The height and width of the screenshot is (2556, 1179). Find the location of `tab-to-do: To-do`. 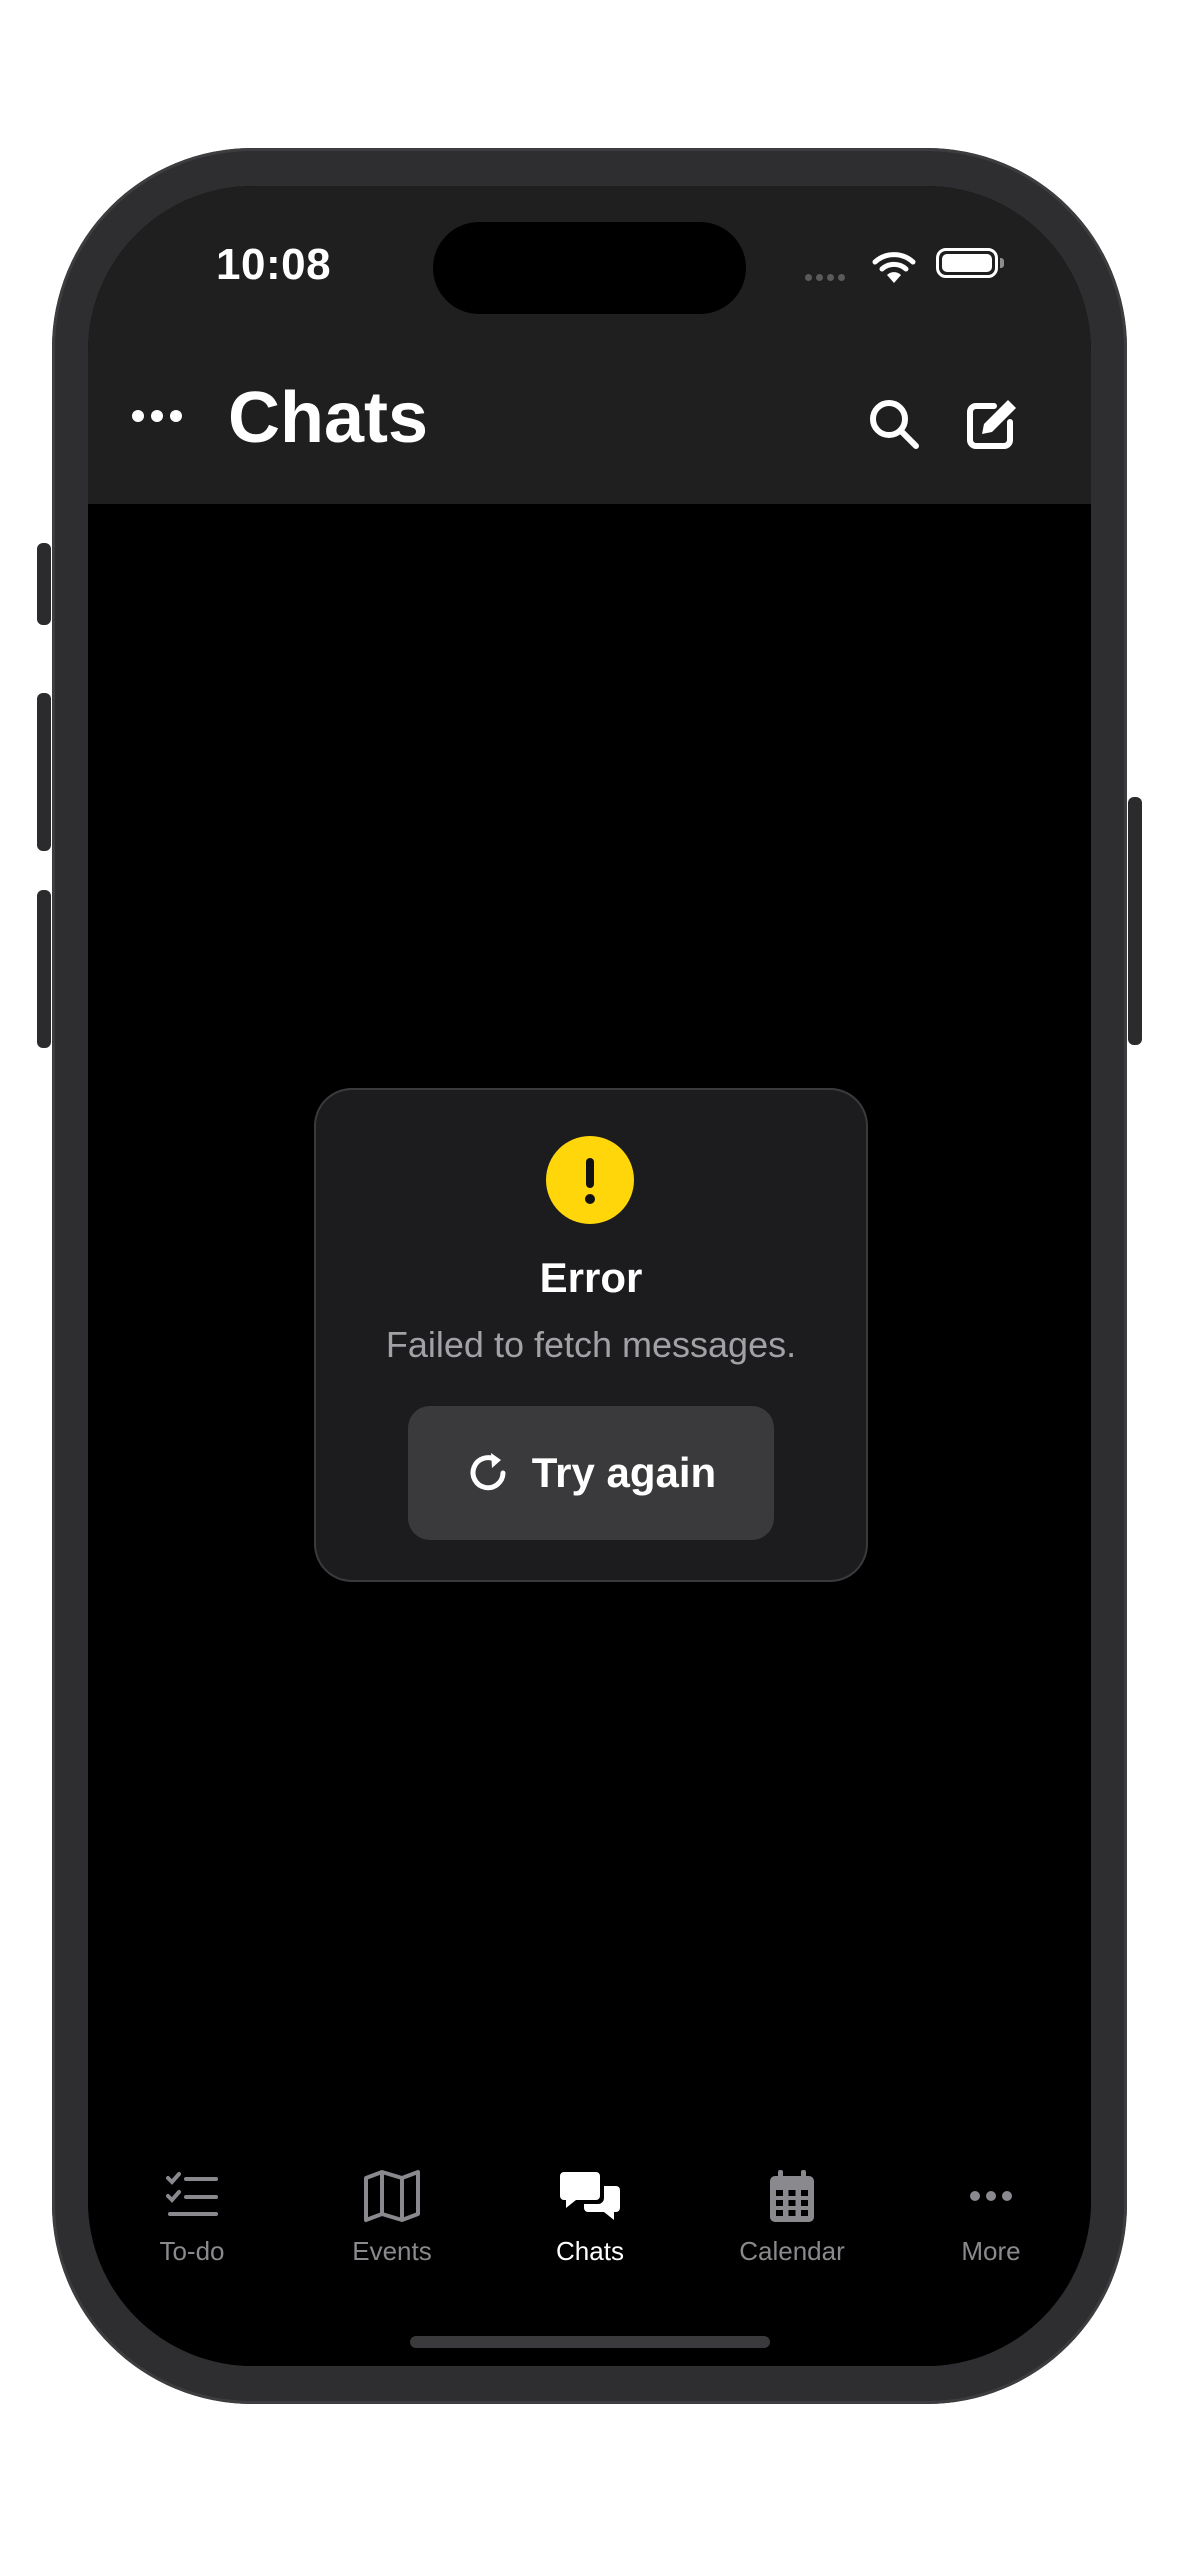

tab-to-do: To-do is located at coordinates (192, 2226).